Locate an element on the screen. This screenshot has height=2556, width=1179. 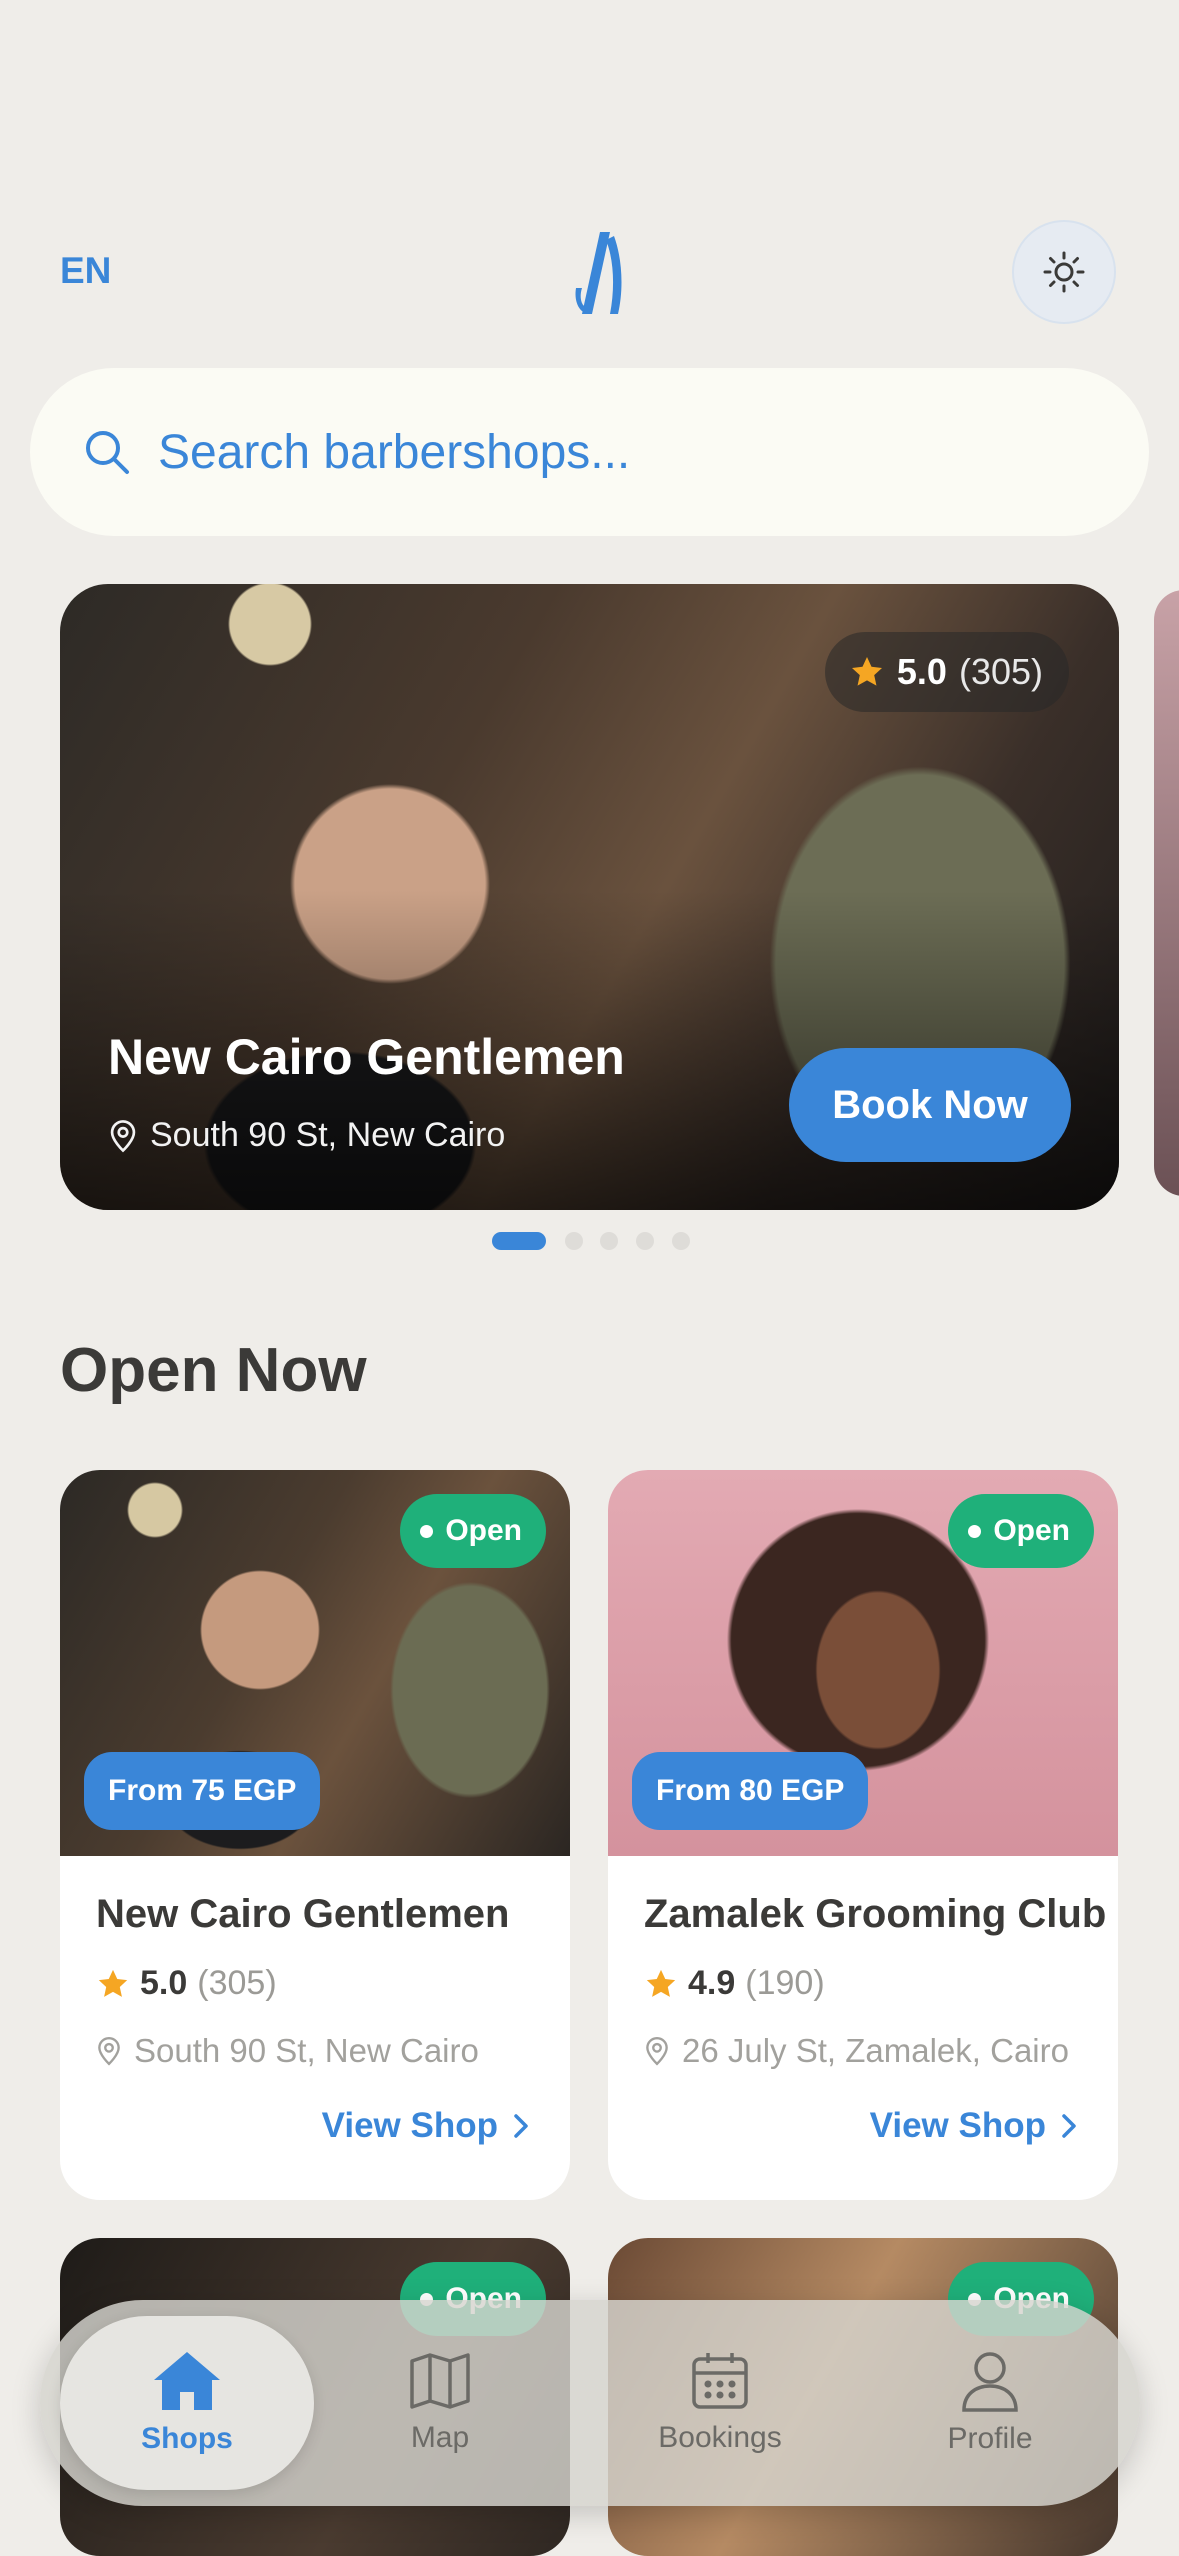
next-featured-card is located at coordinates (1166, 893).